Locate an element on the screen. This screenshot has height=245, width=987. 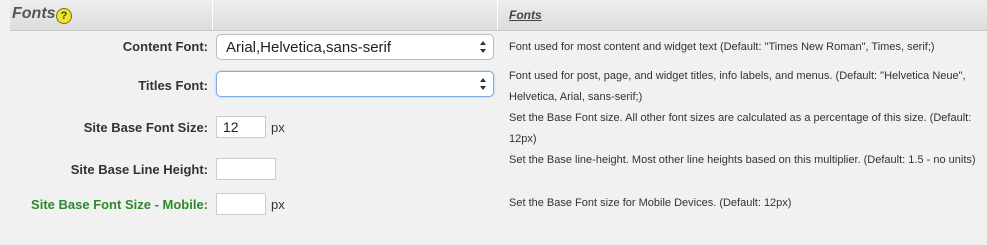
section-title: Fonts is located at coordinates (34, 13).